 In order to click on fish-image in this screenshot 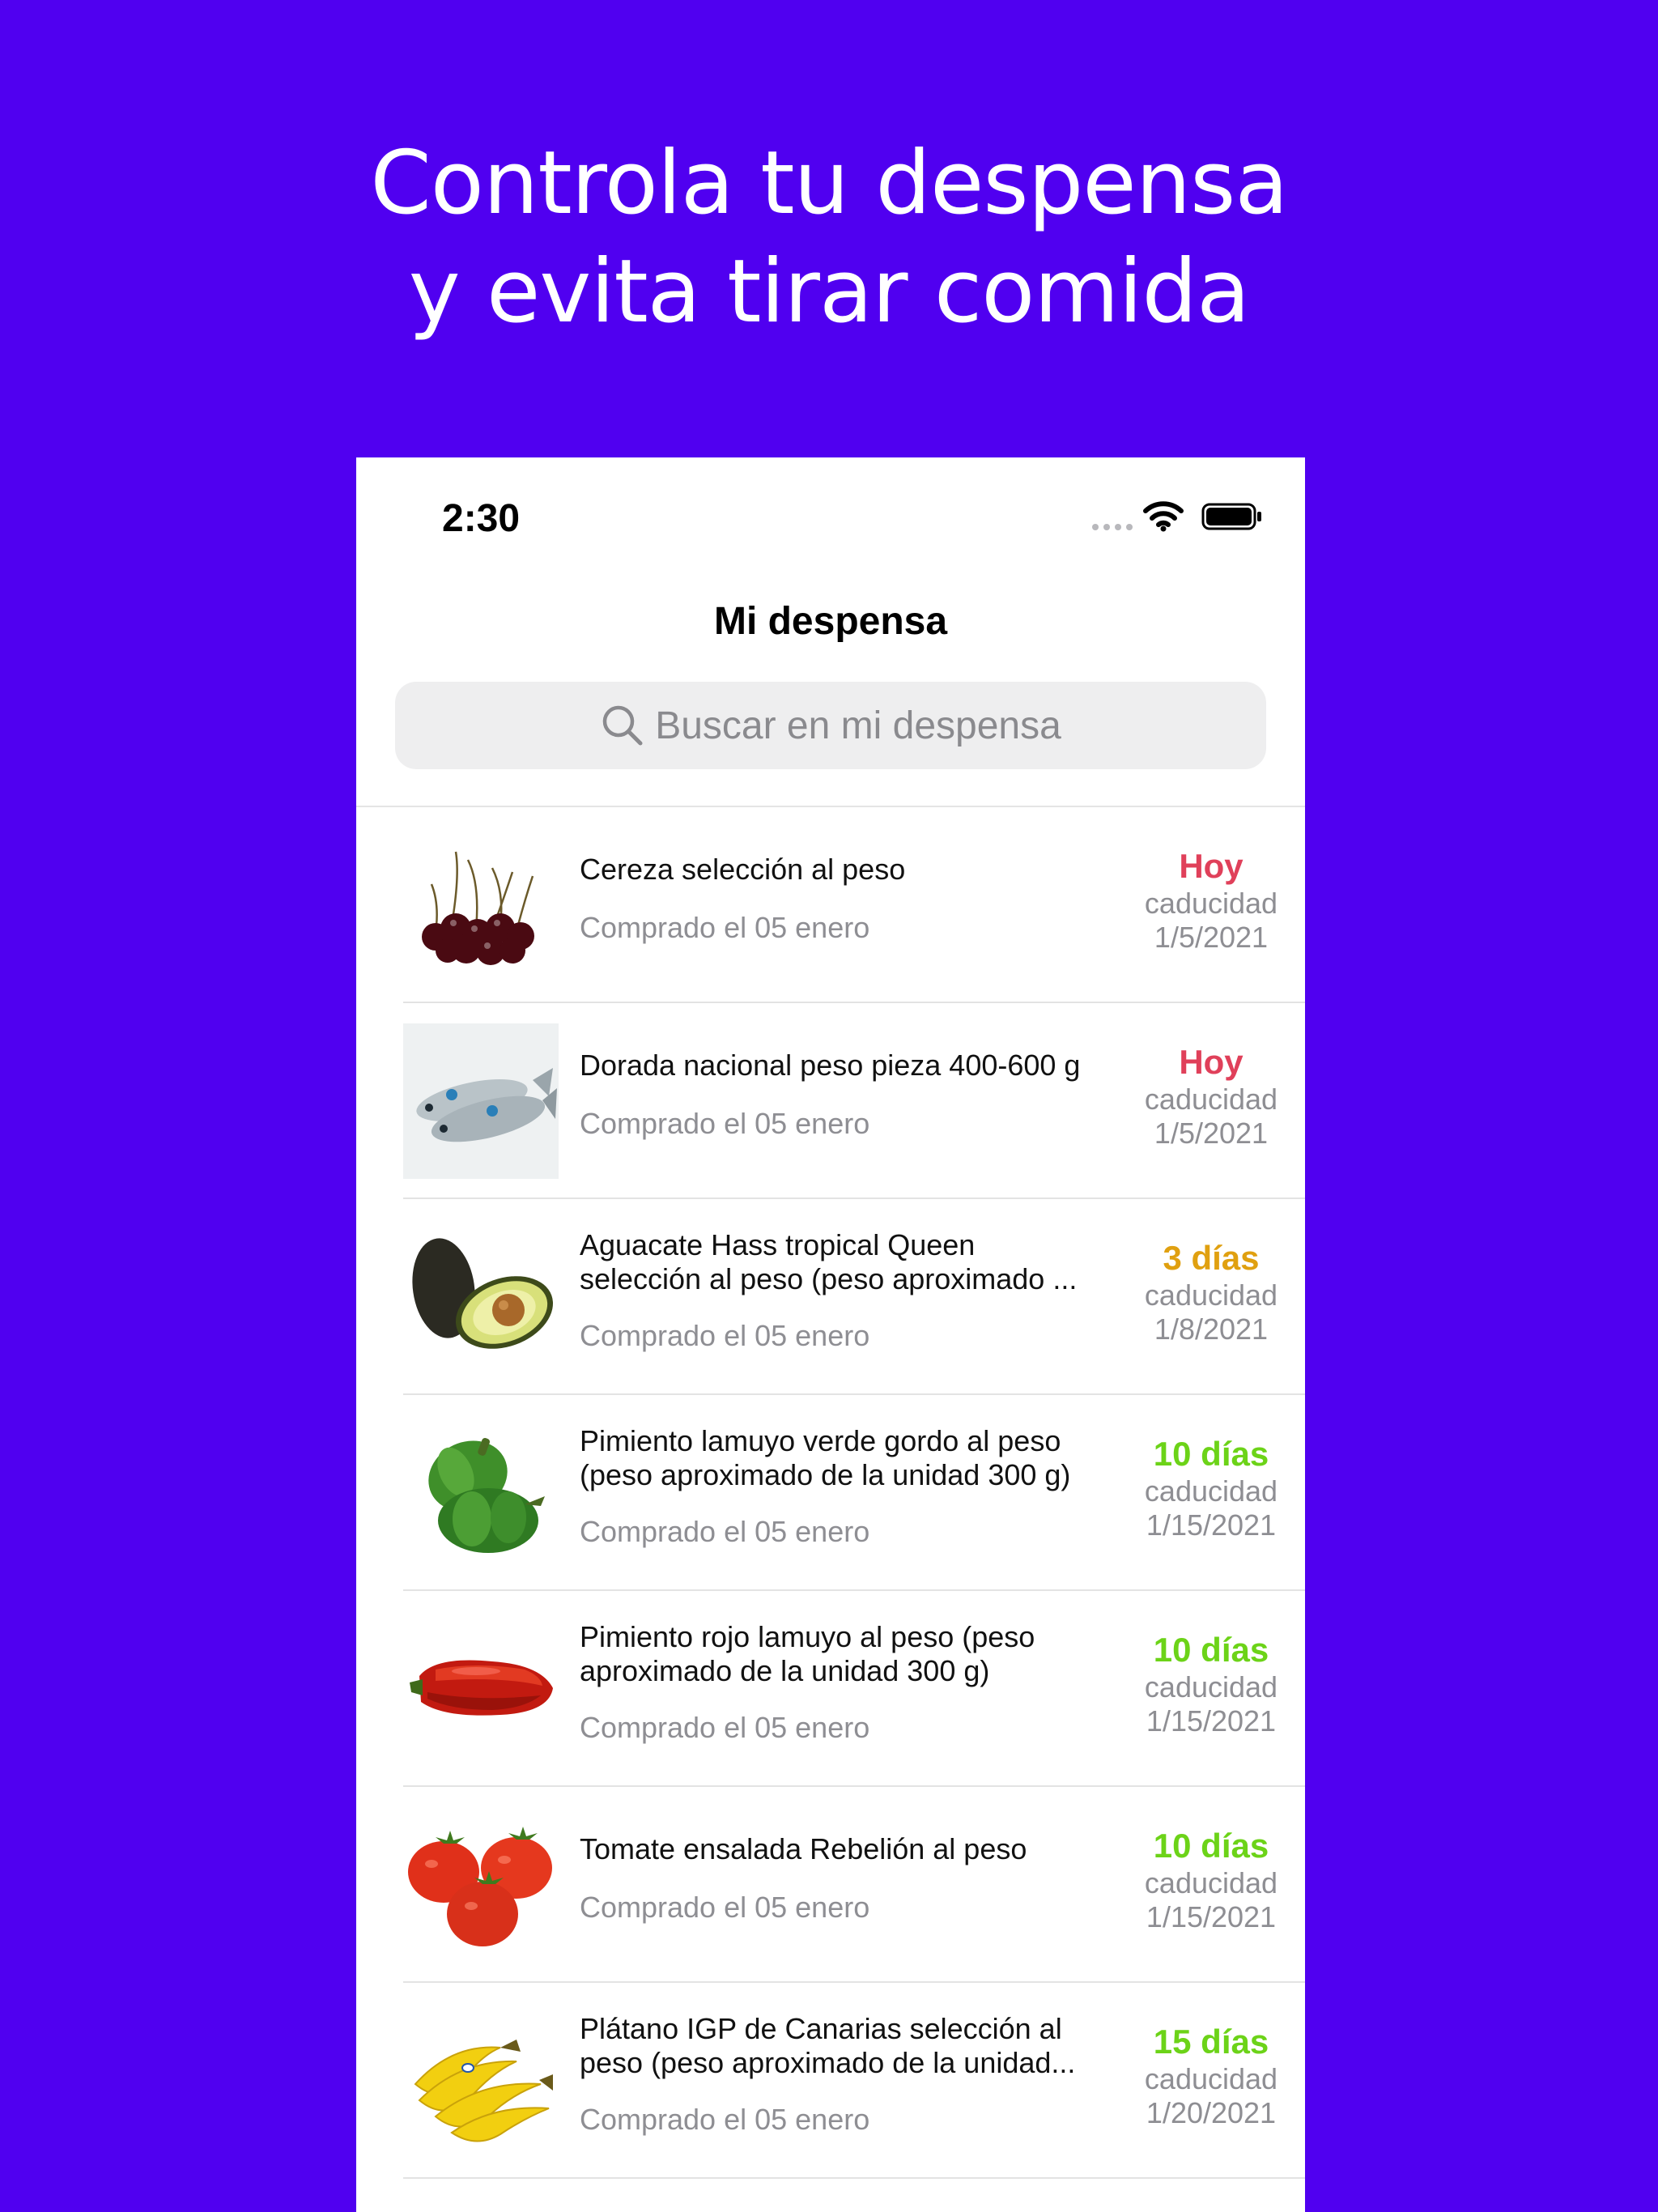, I will do `click(481, 1101)`.